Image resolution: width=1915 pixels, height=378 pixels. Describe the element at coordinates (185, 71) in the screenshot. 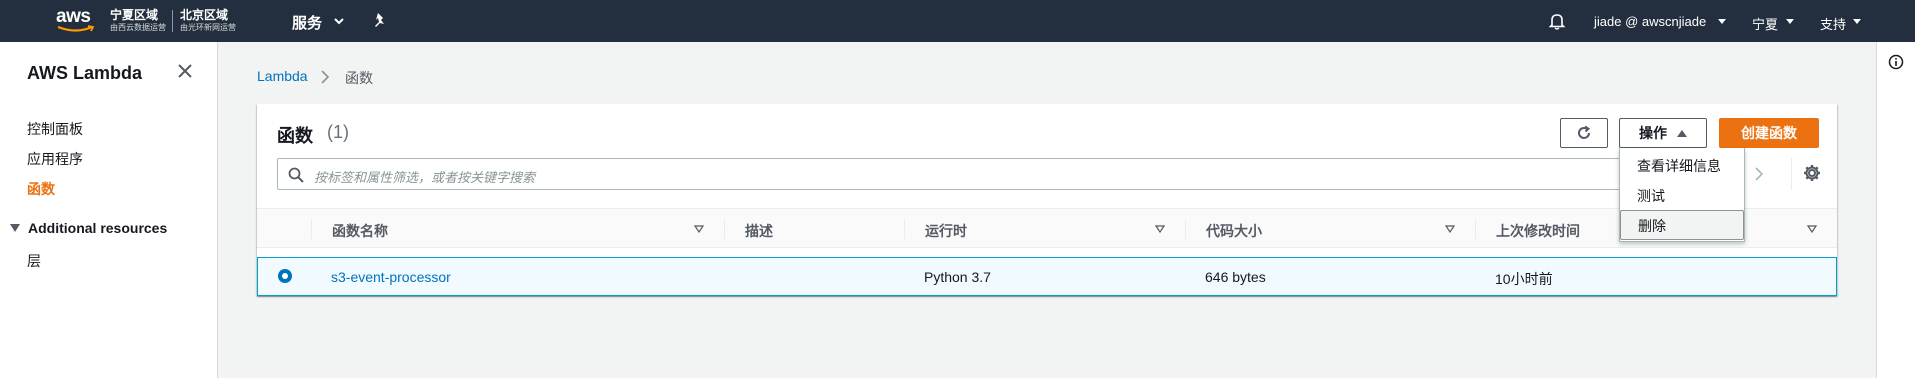

I see `close-icon` at that location.